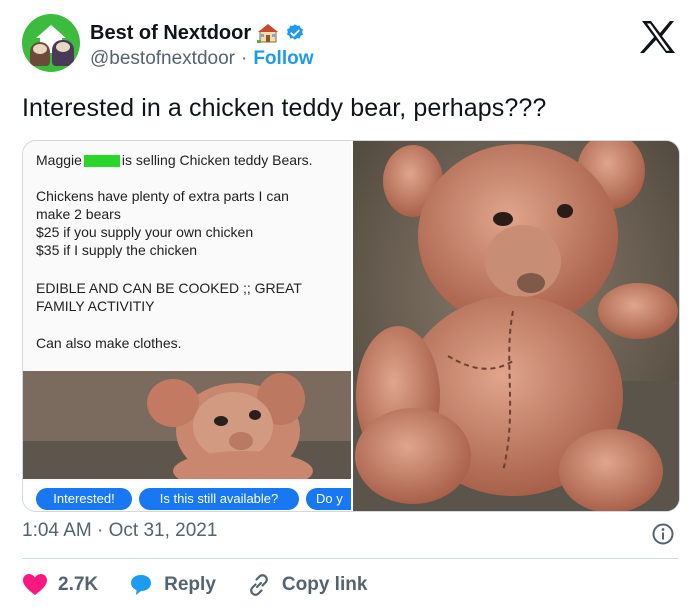 Image resolution: width=700 pixels, height=612 pixels. I want to click on post-caps-line: FAMILY ACTIVITIY, so click(95, 306).